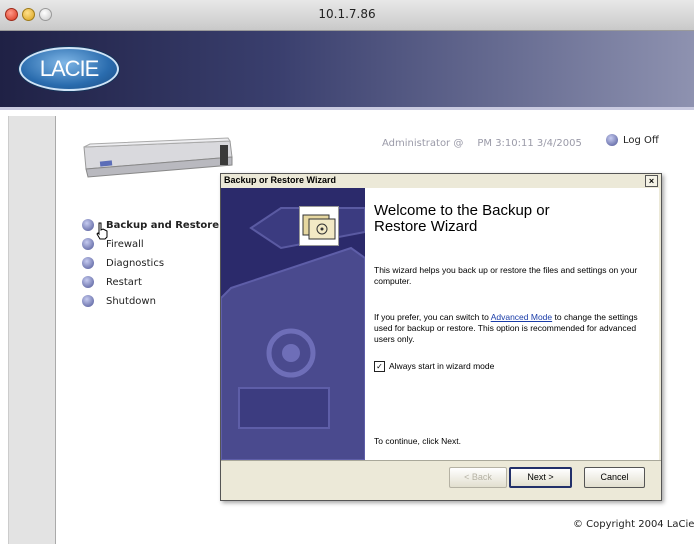 This screenshot has width=694, height=544. Describe the element at coordinates (442, 366) in the screenshot. I see `checkbox-label: Always start in wizard mode` at that location.